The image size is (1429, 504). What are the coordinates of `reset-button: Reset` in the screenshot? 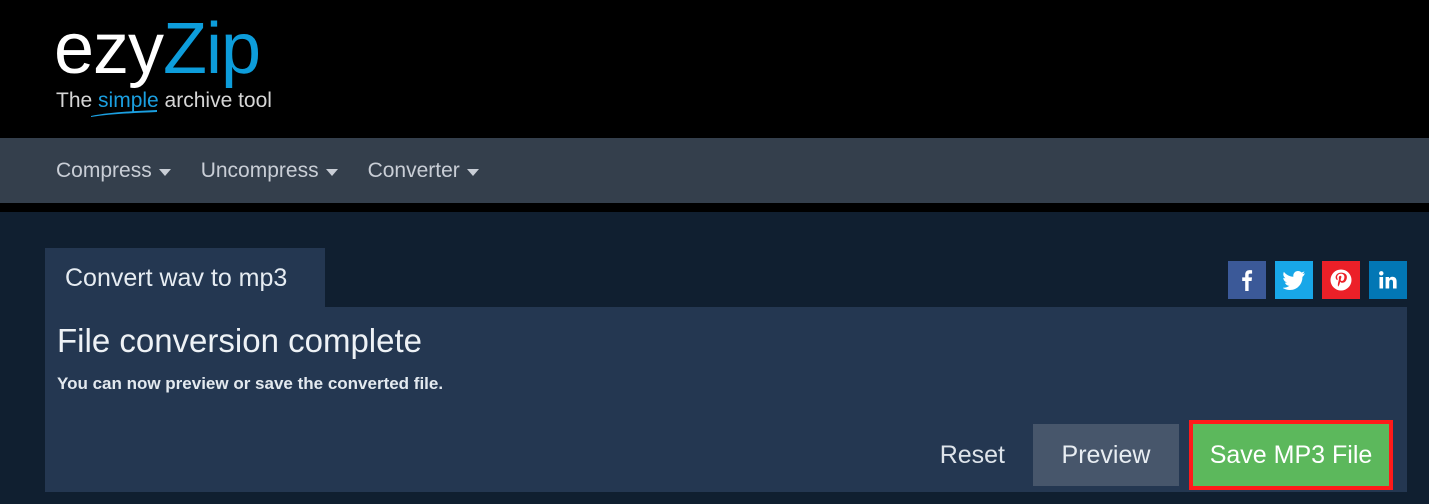 It's located at (986, 455).